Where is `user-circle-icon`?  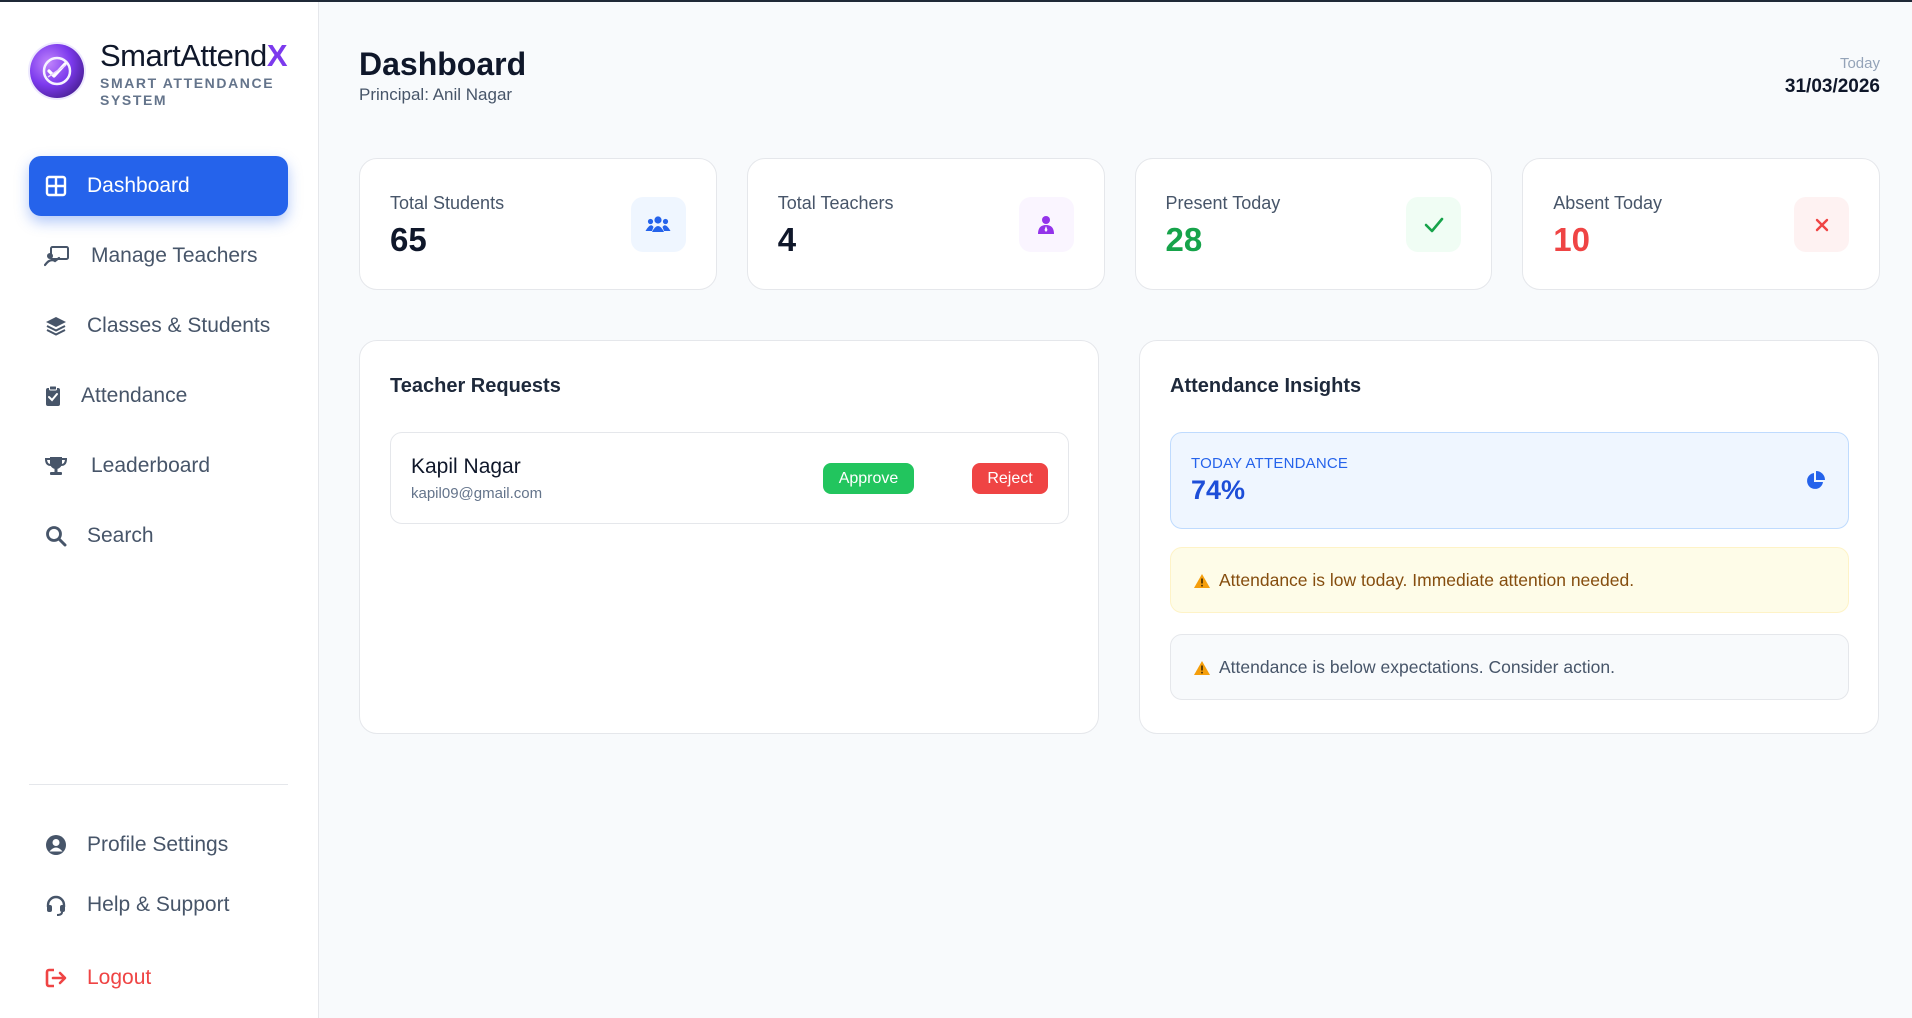 user-circle-icon is located at coordinates (56, 845).